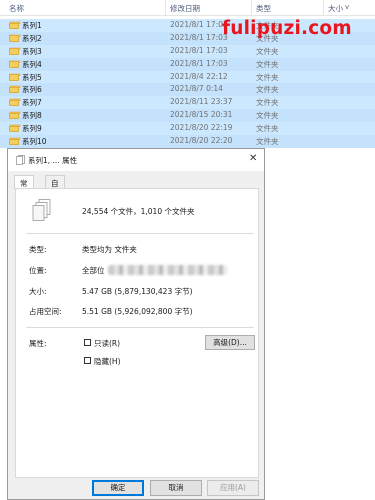 Image resolution: width=375 pixels, height=500 pixels. I want to click on list-item: 系列8 2021/8/15 20:31 文件夹, so click(187, 116).